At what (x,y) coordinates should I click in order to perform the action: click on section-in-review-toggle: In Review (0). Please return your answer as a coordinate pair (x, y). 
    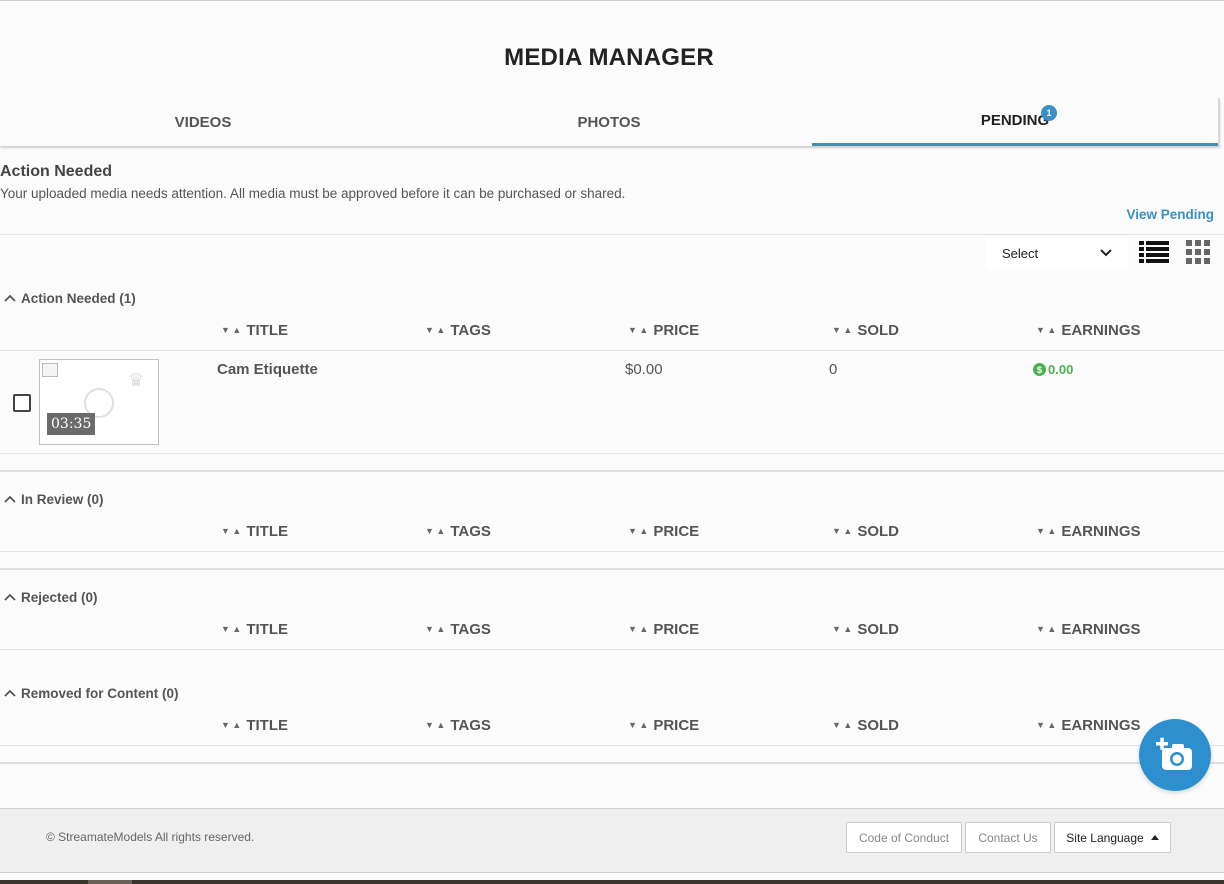
    Looking at the image, I should click on (54, 499).